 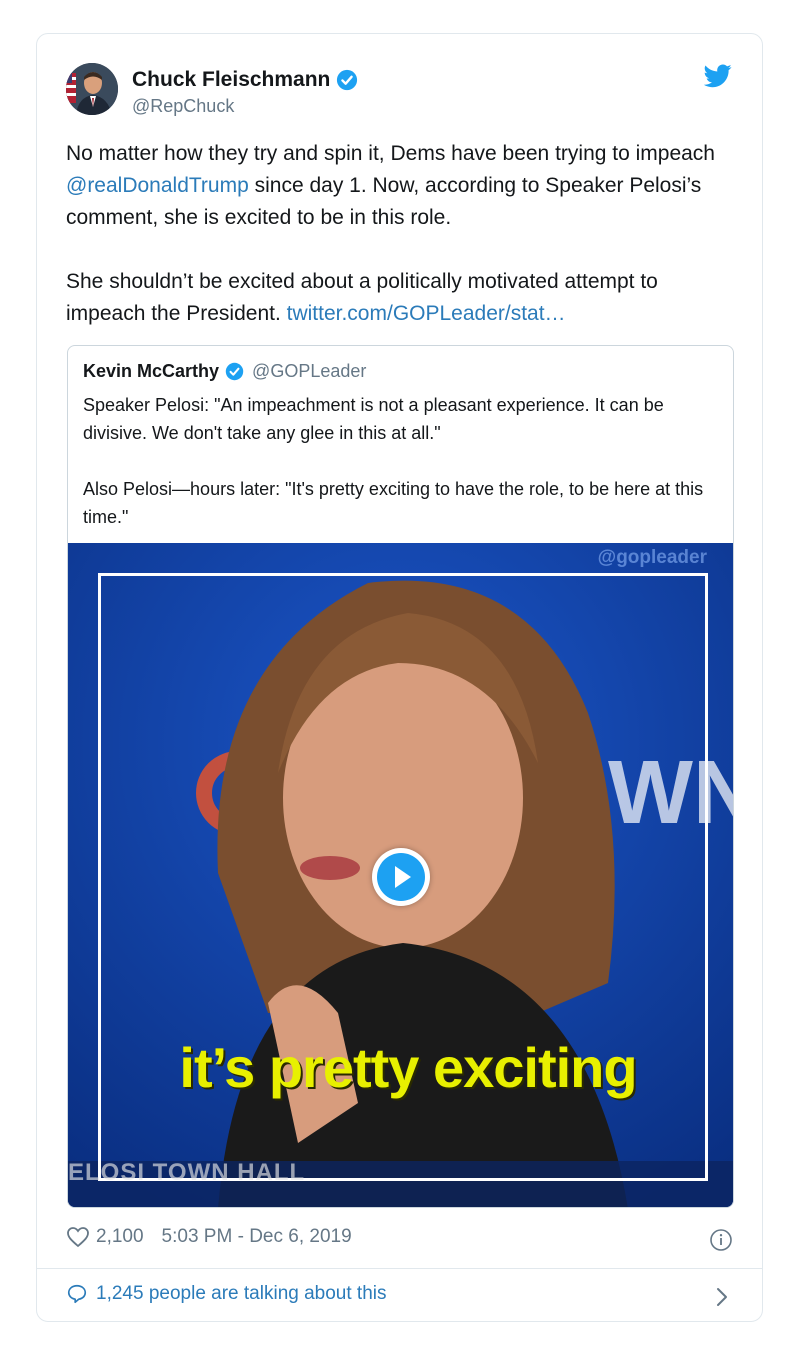 I want to click on video-lower-third: ELOSI TOWN HALL, so click(x=187, y=1172).